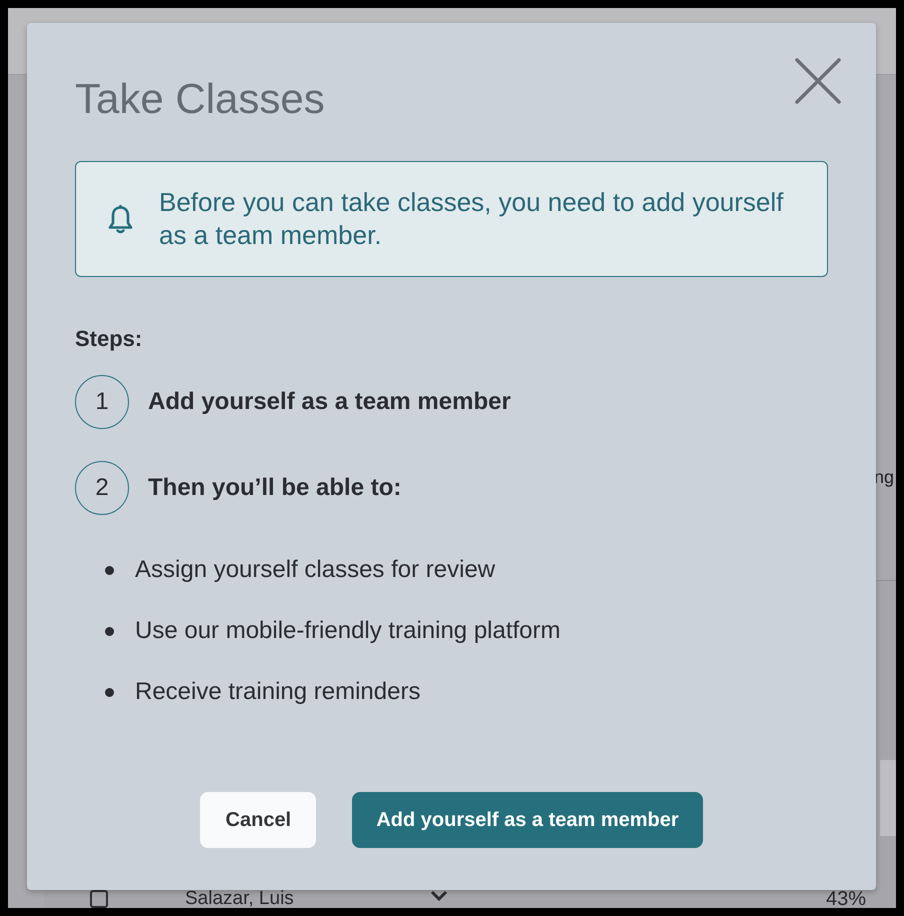 The image size is (904, 916). What do you see at coordinates (120, 219) in the screenshot?
I see `bell-icon` at bounding box center [120, 219].